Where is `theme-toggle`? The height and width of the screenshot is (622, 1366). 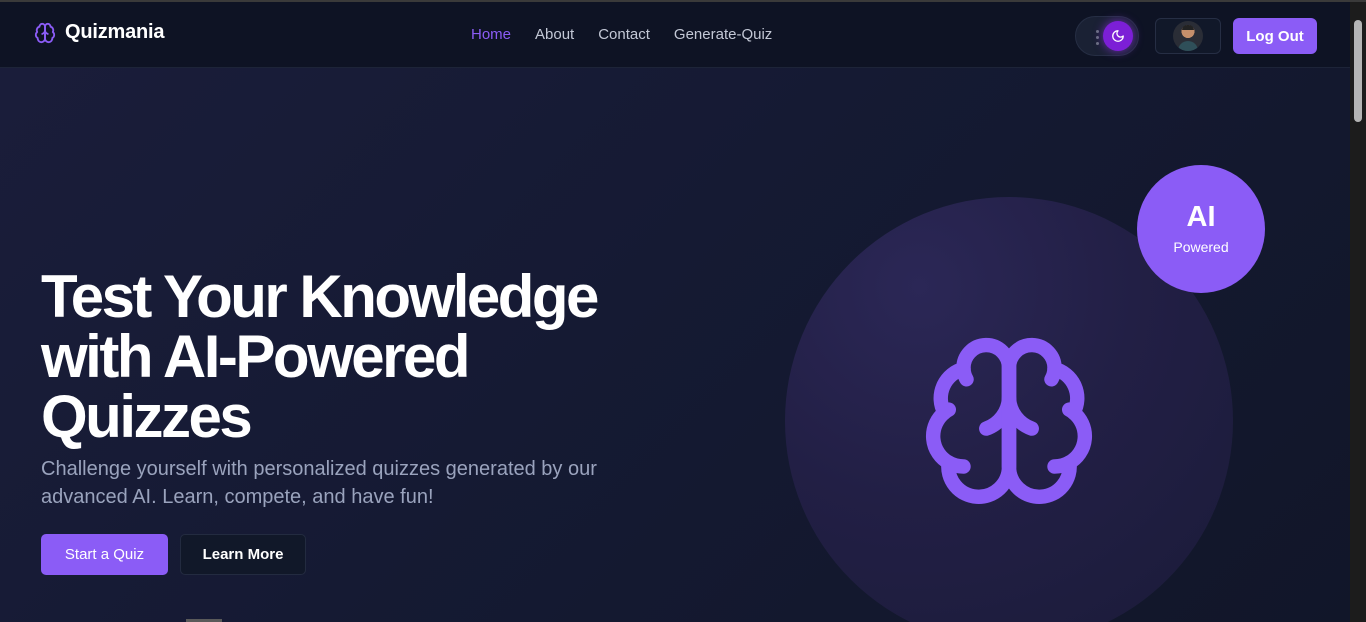 theme-toggle is located at coordinates (1107, 36).